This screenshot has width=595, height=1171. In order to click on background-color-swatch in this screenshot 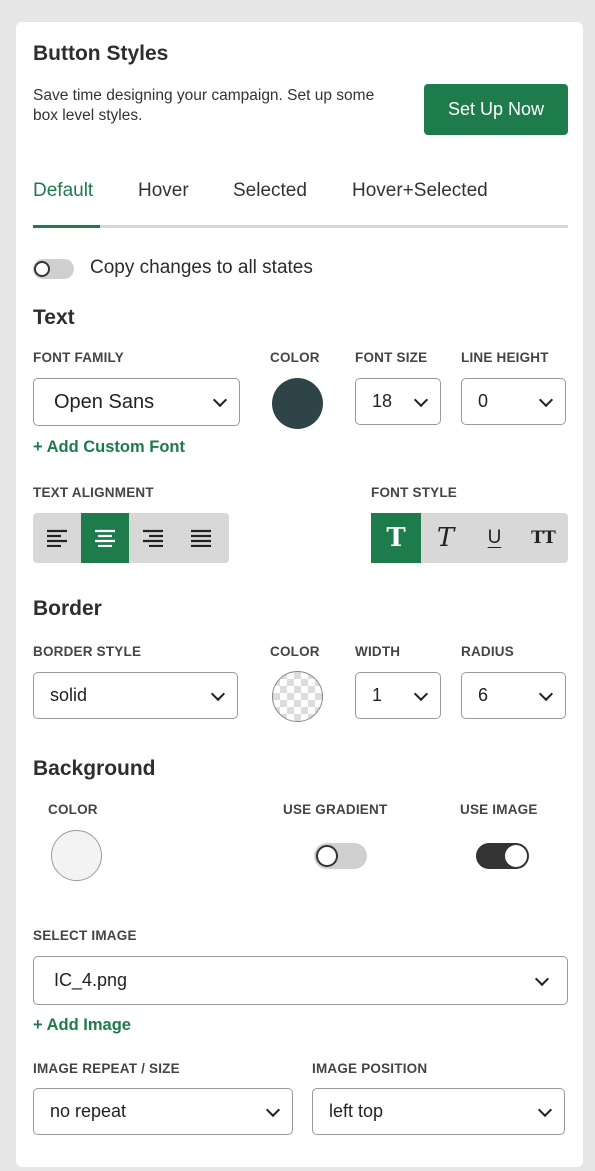, I will do `click(76, 855)`.